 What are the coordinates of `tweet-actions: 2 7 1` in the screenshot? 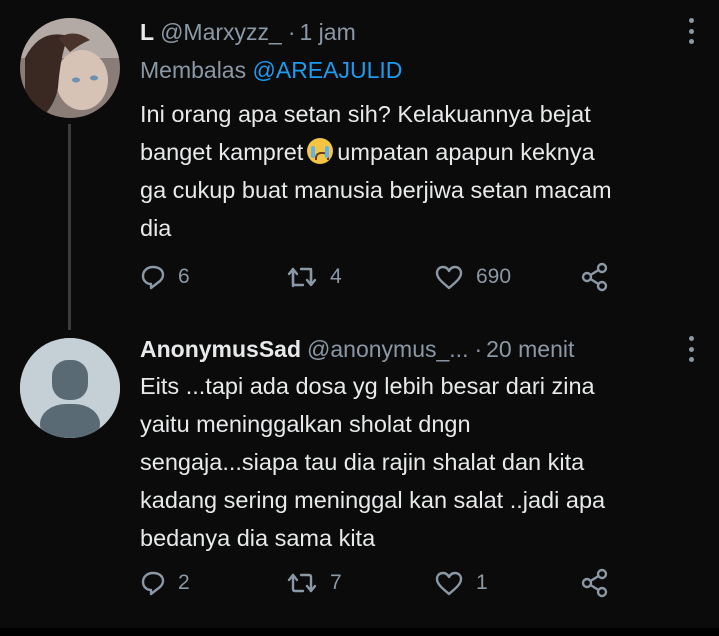 It's located at (380, 583).